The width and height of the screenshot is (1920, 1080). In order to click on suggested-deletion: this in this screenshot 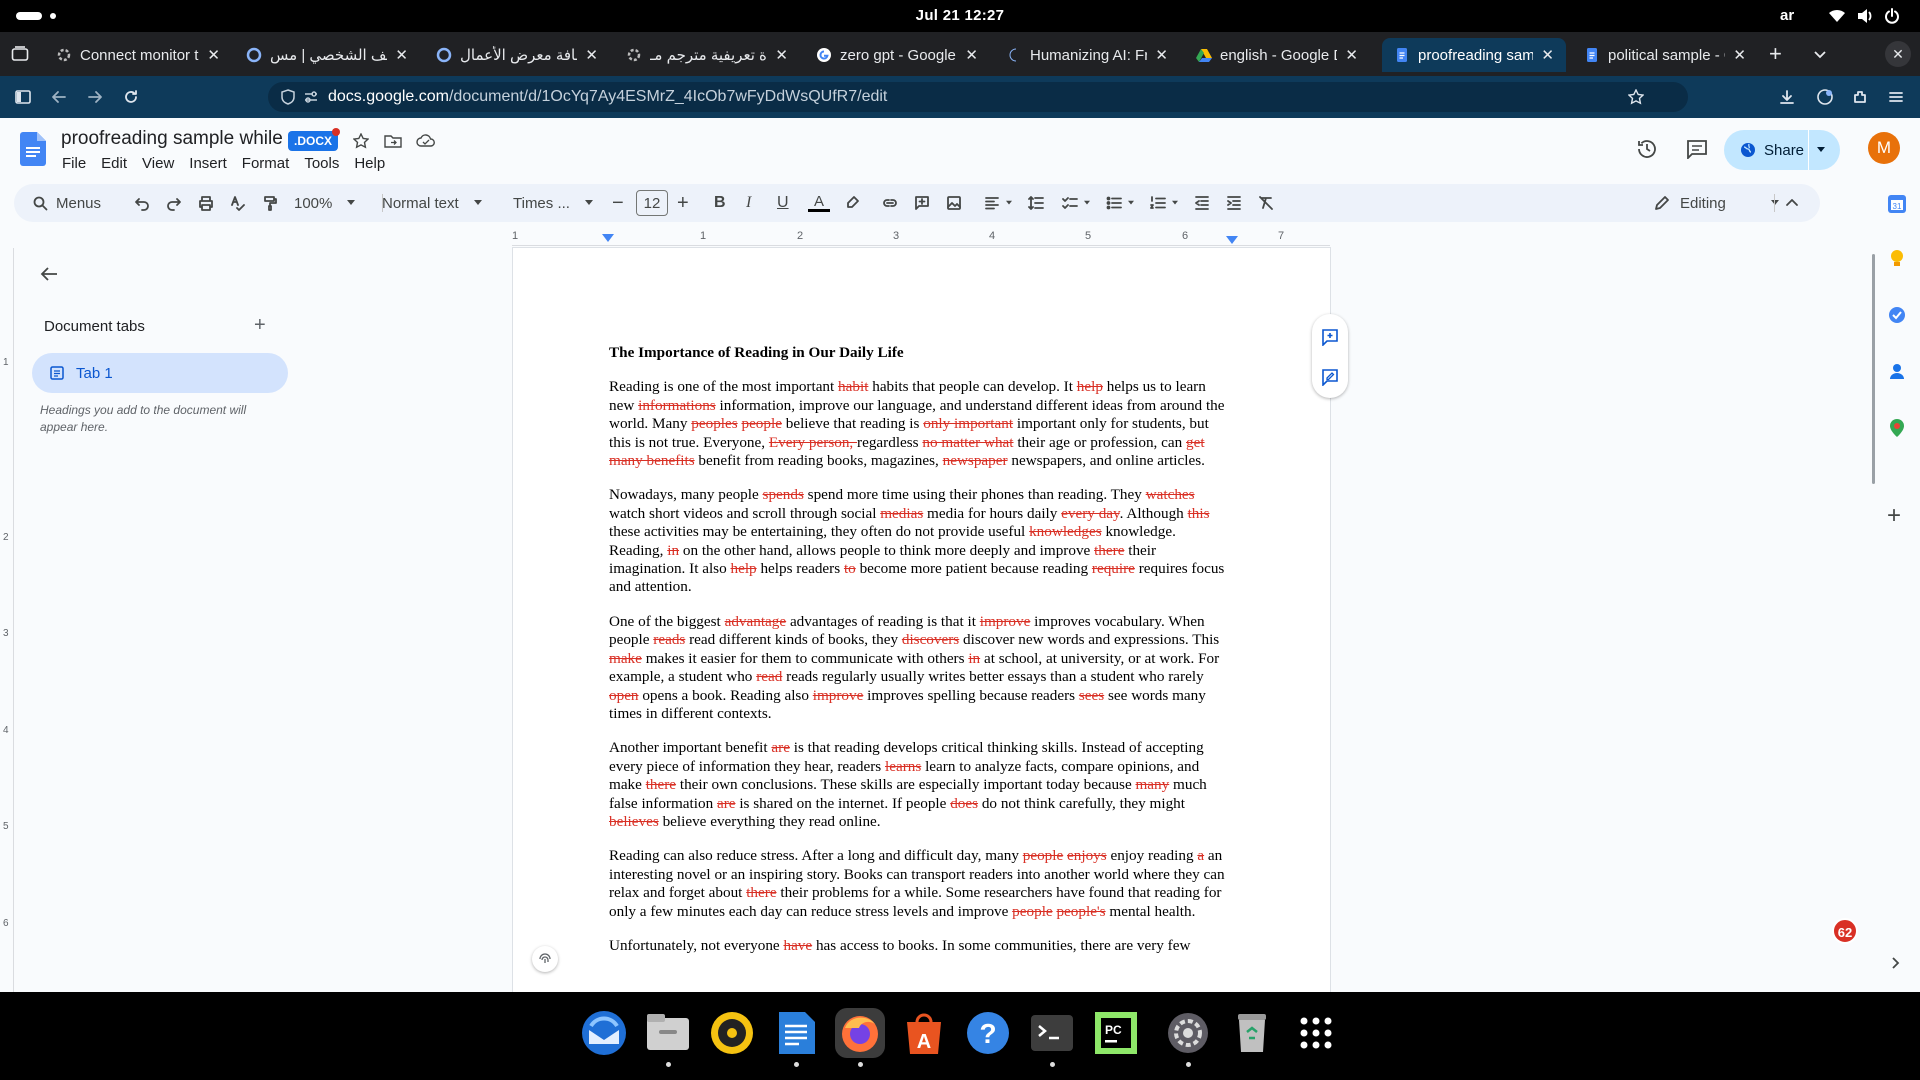, I will do `click(1199, 513)`.